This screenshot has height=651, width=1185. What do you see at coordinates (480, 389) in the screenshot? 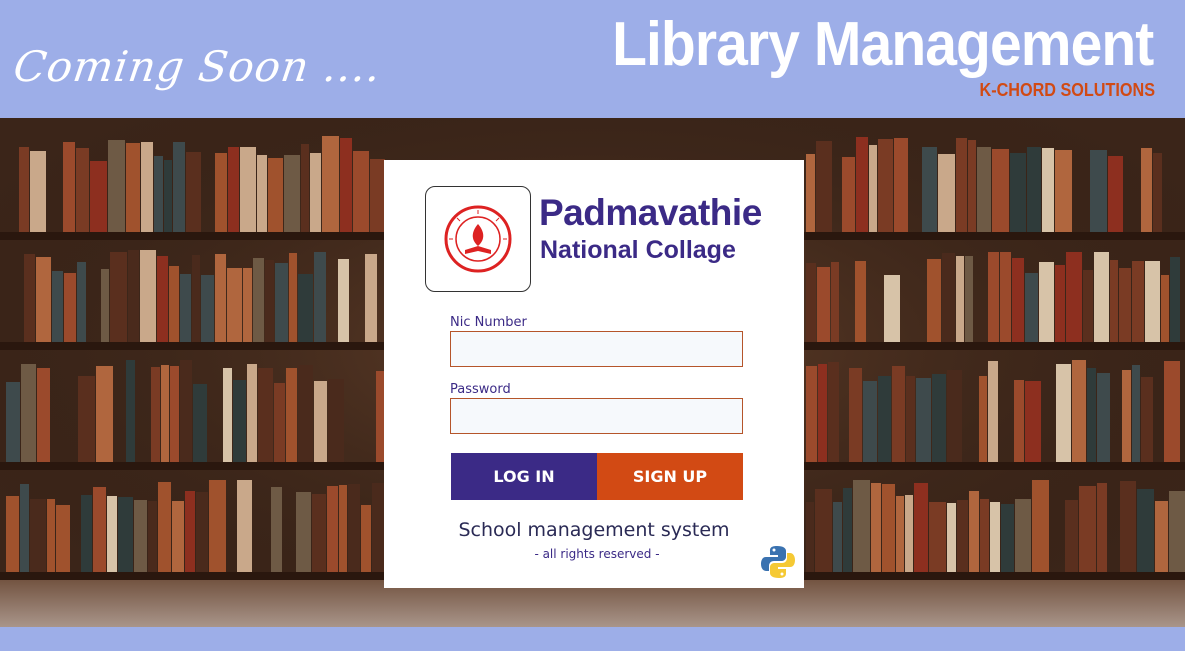
I see `password-label: Password` at bounding box center [480, 389].